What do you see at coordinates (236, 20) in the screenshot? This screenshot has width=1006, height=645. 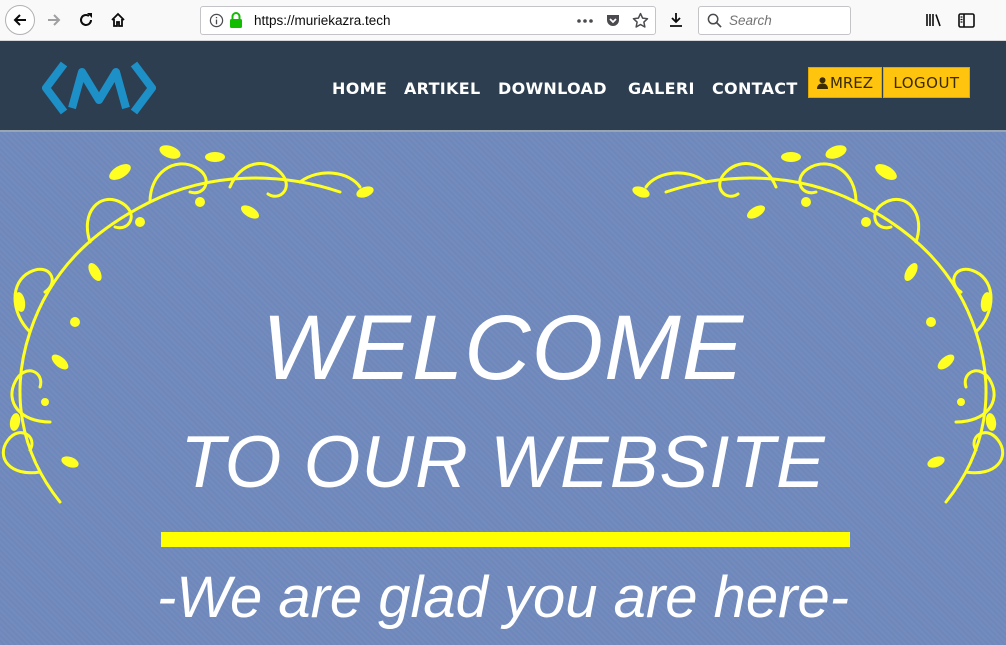 I see `lock-icon` at bounding box center [236, 20].